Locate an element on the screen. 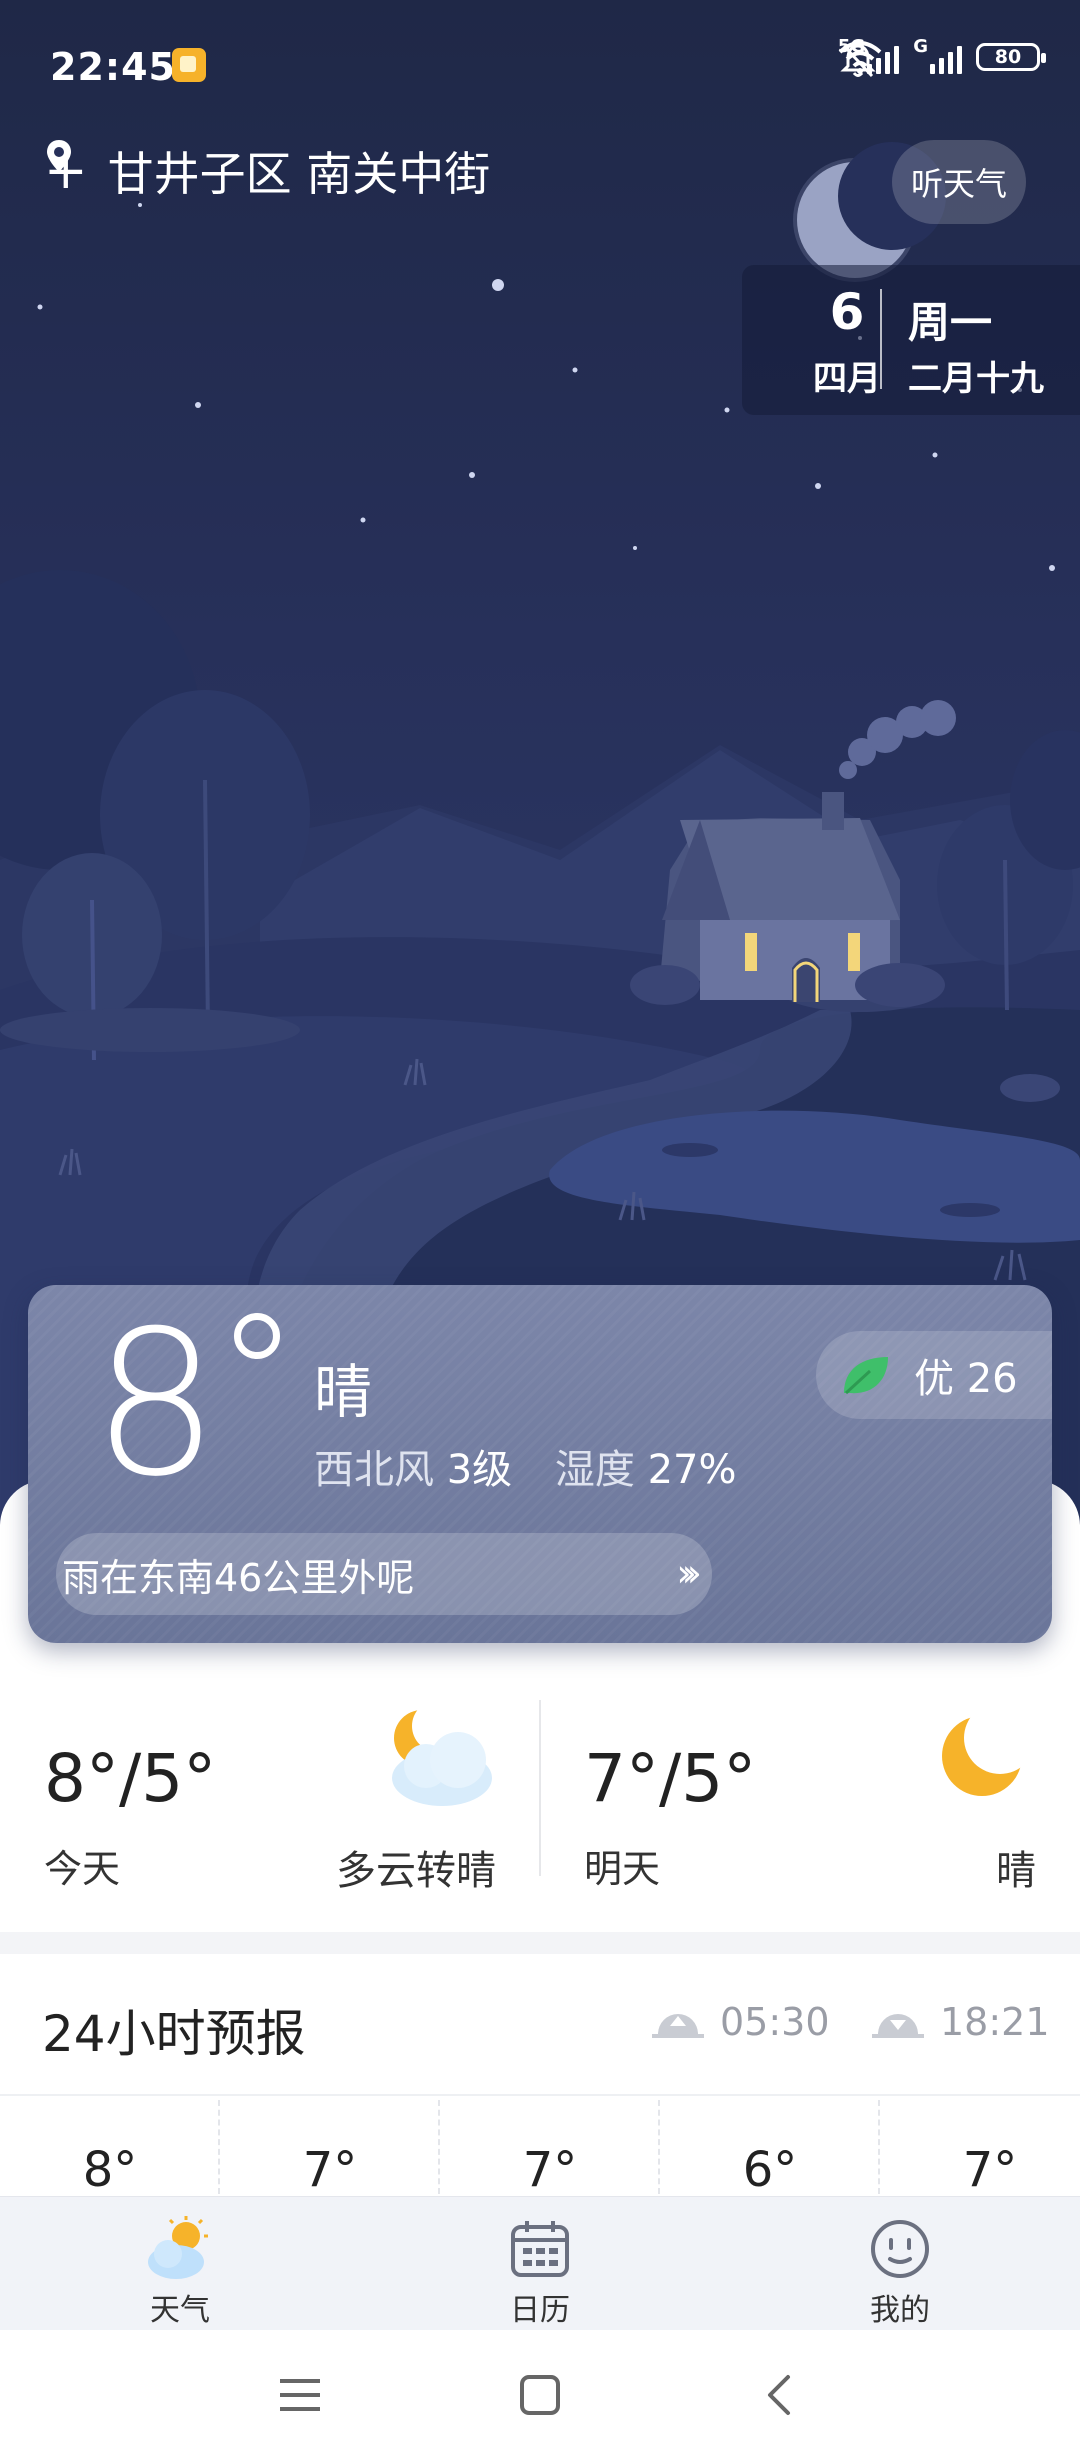 Image resolution: width=1080 pixels, height=2460 pixels. tab-weather: 天气 is located at coordinates (180, 2271).